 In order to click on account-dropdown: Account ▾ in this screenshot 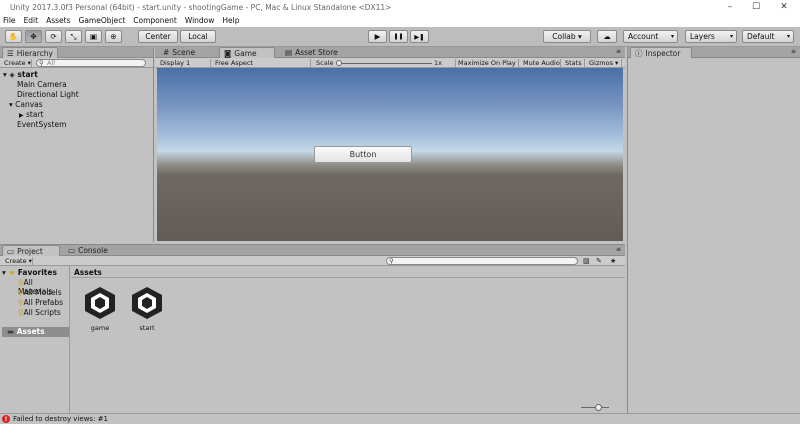, I will do `click(650, 36)`.